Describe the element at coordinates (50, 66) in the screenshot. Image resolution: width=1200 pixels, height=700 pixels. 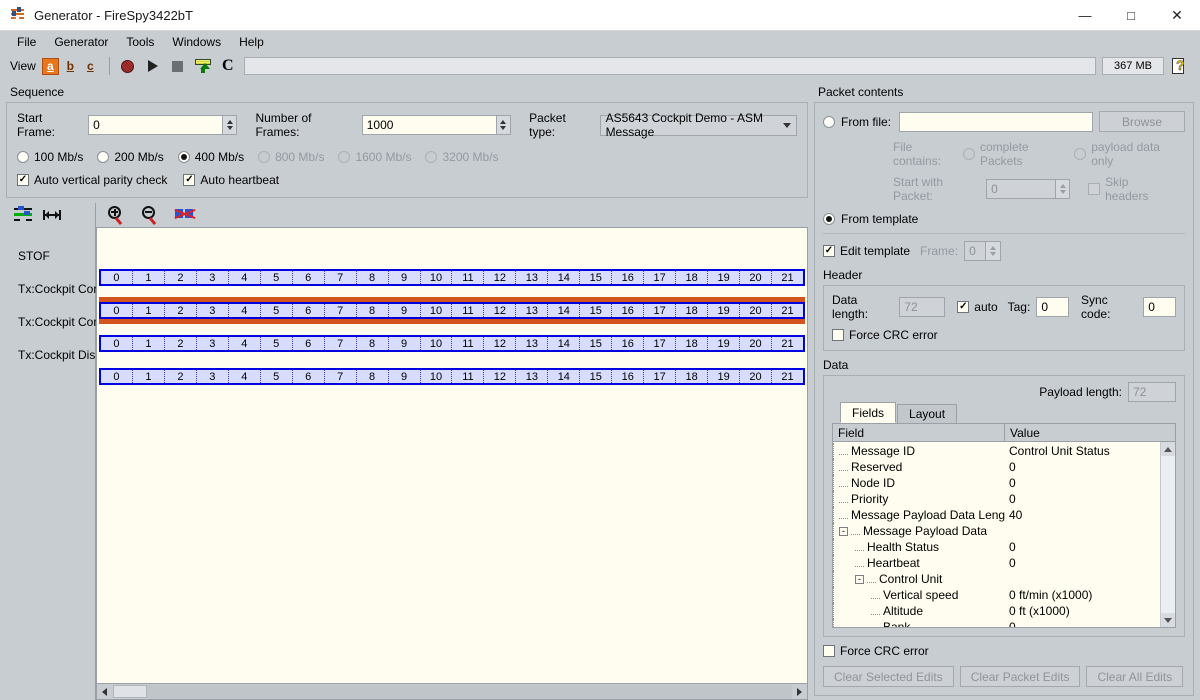
I see `view-tab-a: a` at that location.